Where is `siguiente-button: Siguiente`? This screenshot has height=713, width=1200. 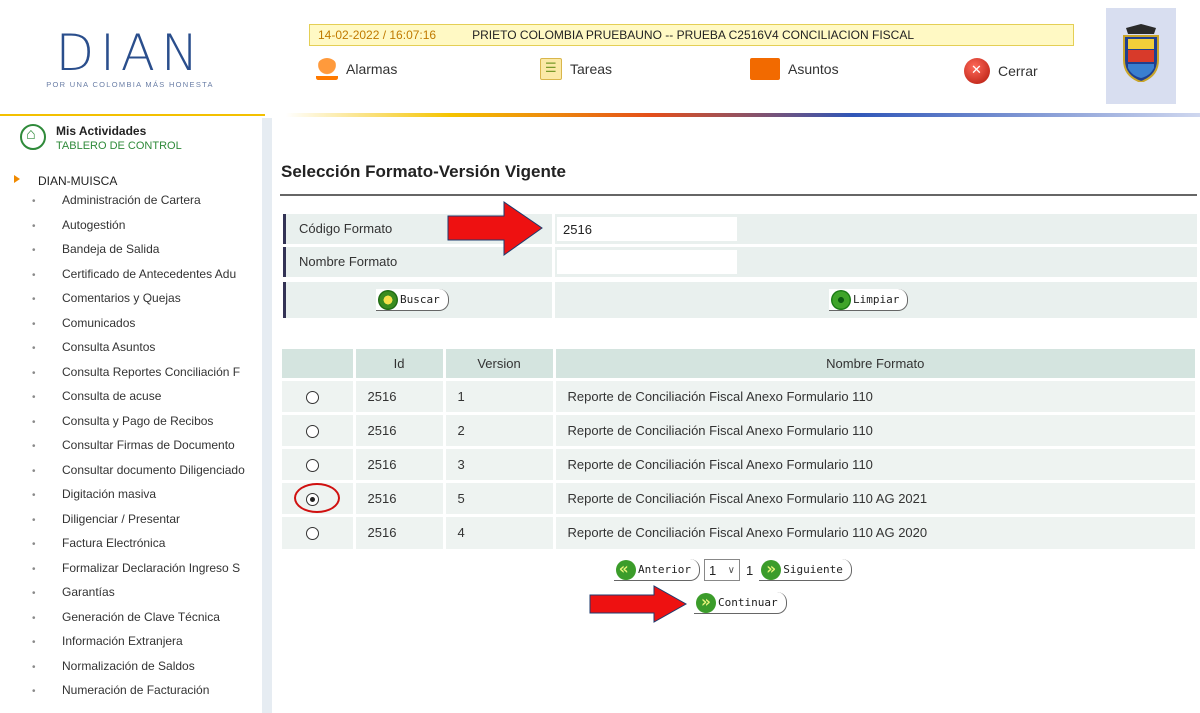 siguiente-button: Siguiente is located at coordinates (805, 570).